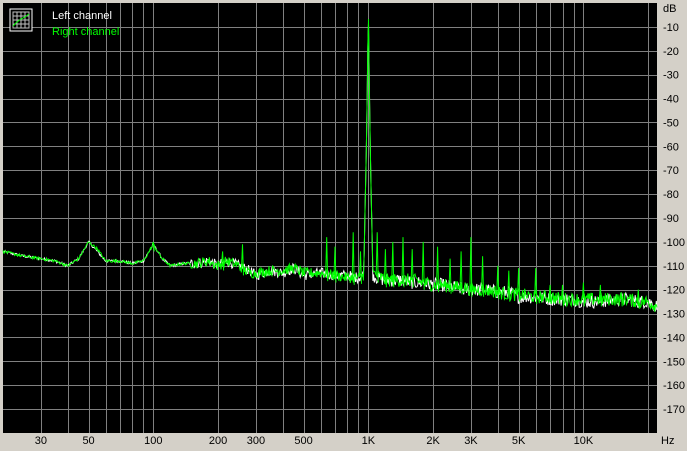 This screenshot has height=451, width=687. What do you see at coordinates (674, 386) in the screenshot?
I see `y-tick-label: -160` at bounding box center [674, 386].